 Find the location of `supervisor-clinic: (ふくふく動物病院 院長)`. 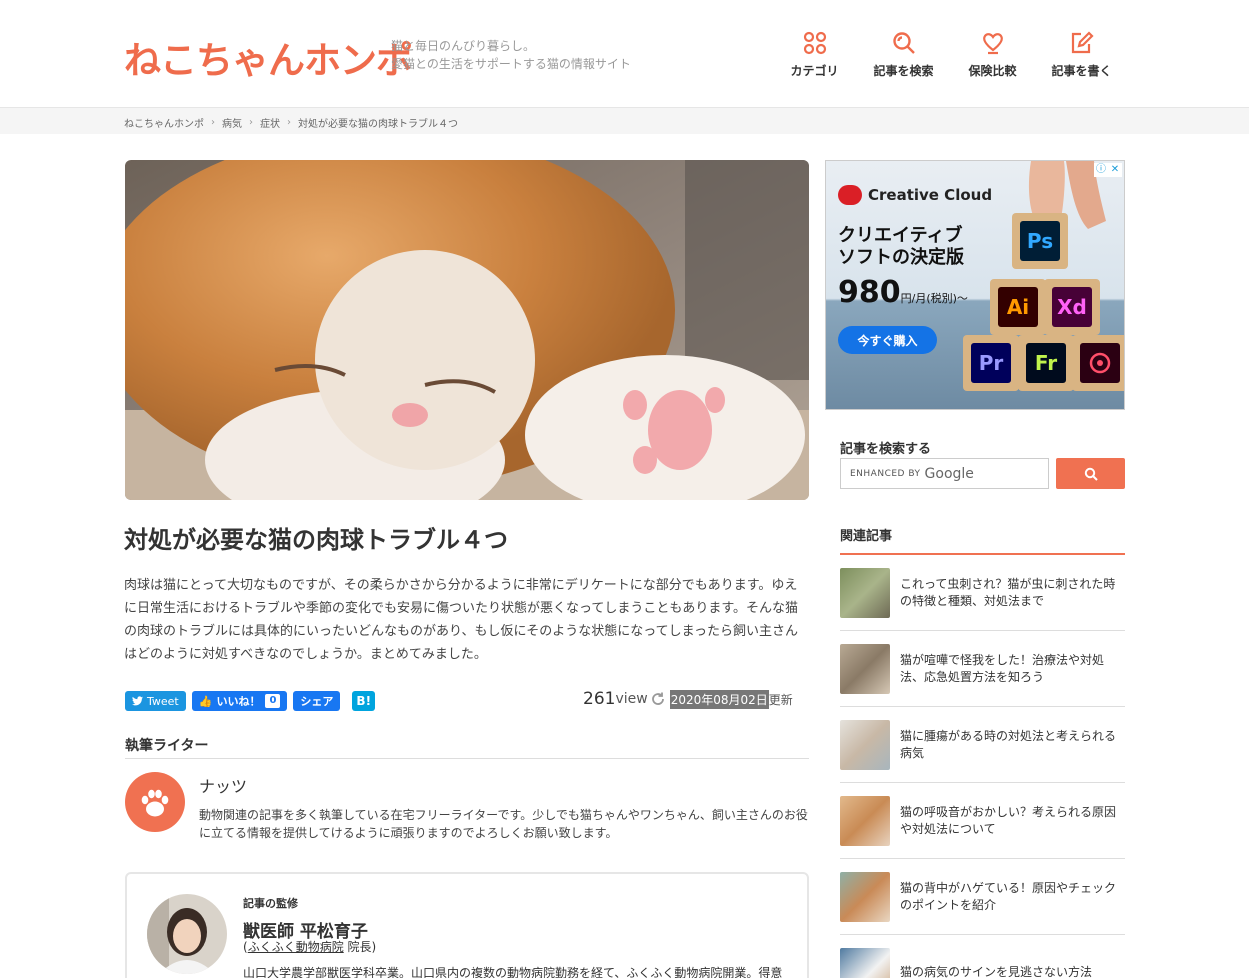

supervisor-clinic: (ふくふく動物病院 院長) is located at coordinates (310, 947).